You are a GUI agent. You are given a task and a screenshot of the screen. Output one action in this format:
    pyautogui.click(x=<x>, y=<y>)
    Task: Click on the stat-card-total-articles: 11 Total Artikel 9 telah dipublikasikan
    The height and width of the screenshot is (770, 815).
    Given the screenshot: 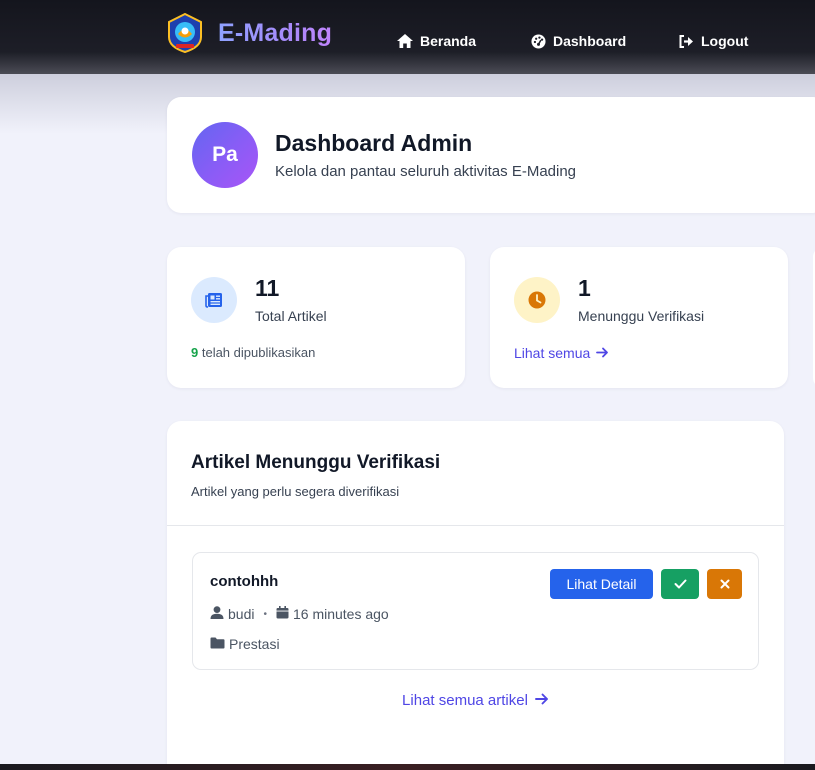 What is the action you would take?
    pyautogui.click(x=316, y=317)
    